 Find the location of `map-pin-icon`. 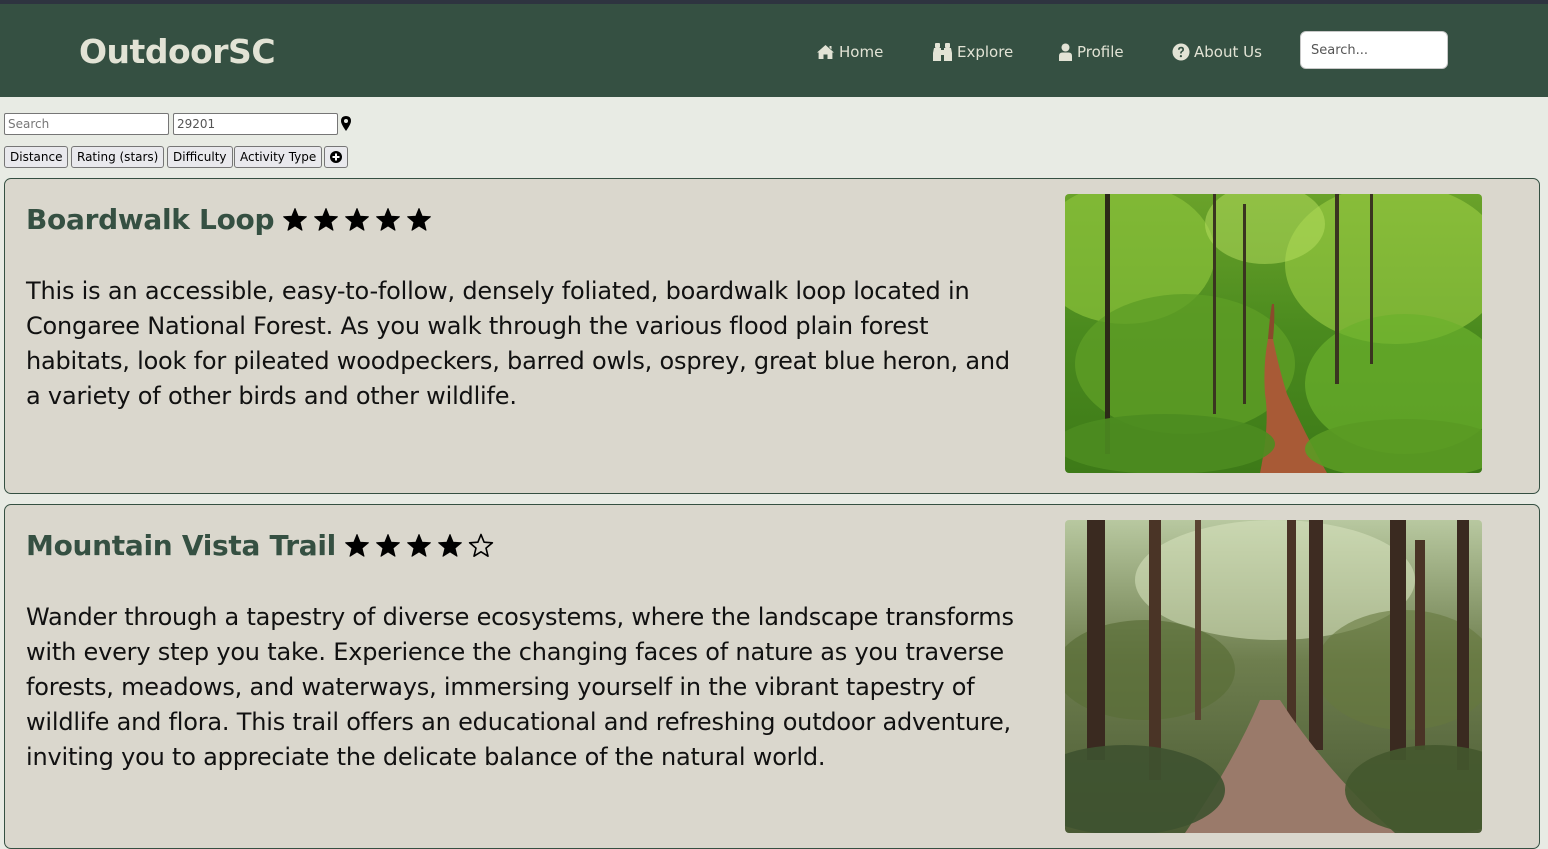

map-pin-icon is located at coordinates (346, 123).